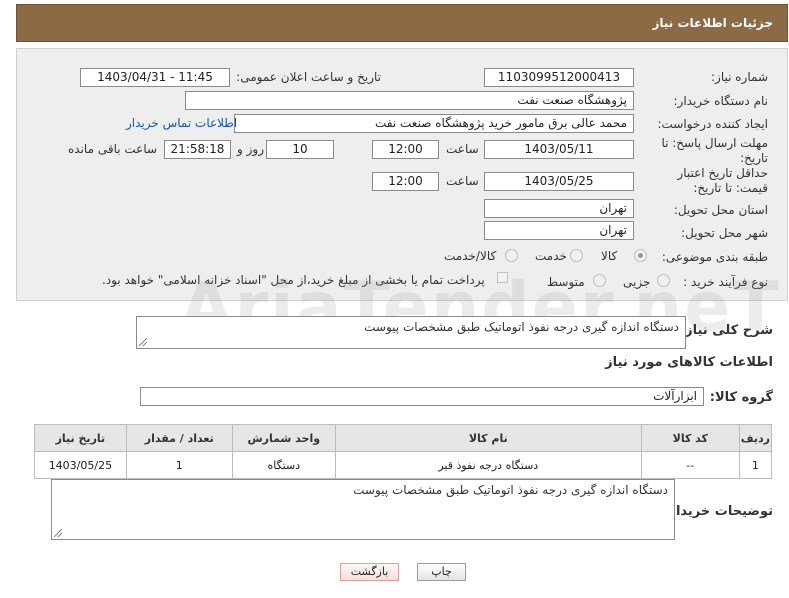 This screenshot has width=789, height=598. I want to click on category-label: طبقه بندی موضوعی:, so click(714, 257).